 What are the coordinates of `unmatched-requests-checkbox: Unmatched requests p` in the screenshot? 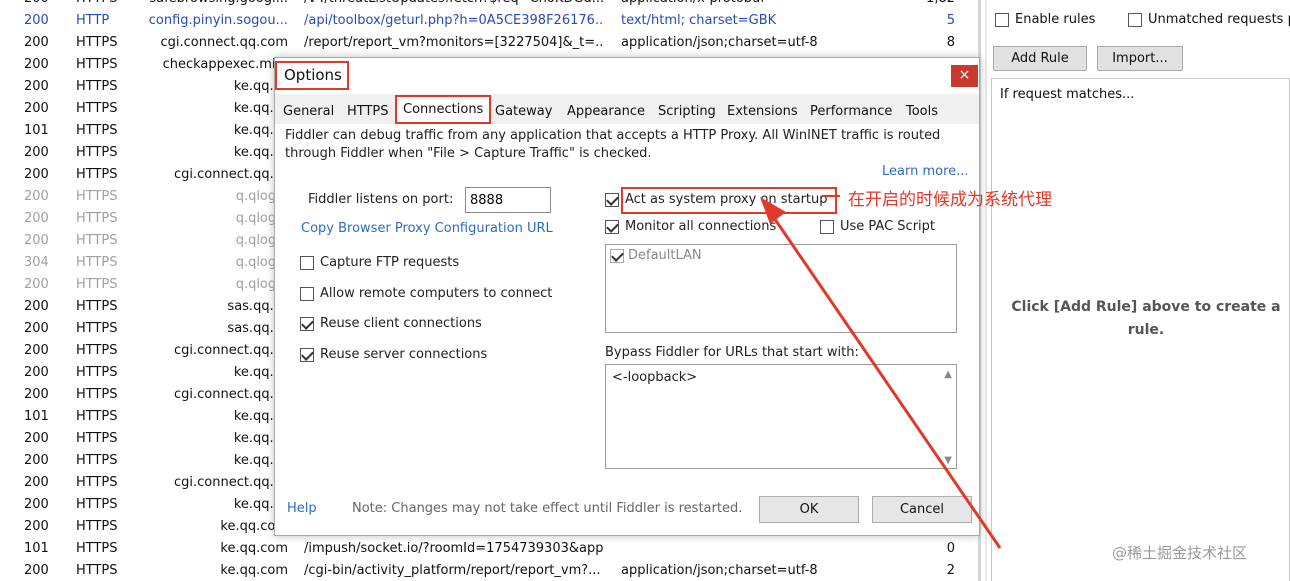 It's located at (1209, 19).